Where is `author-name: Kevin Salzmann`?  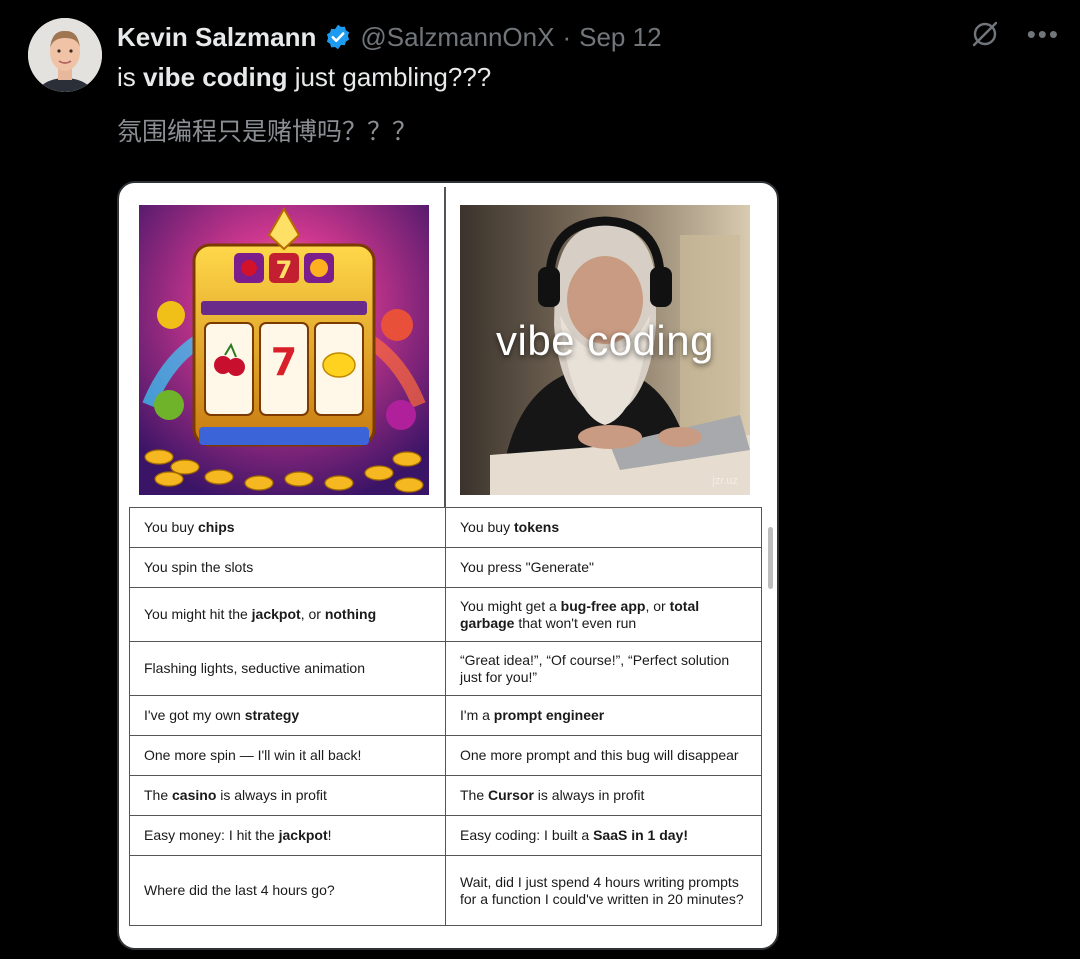 author-name: Kevin Salzmann is located at coordinates (216, 37).